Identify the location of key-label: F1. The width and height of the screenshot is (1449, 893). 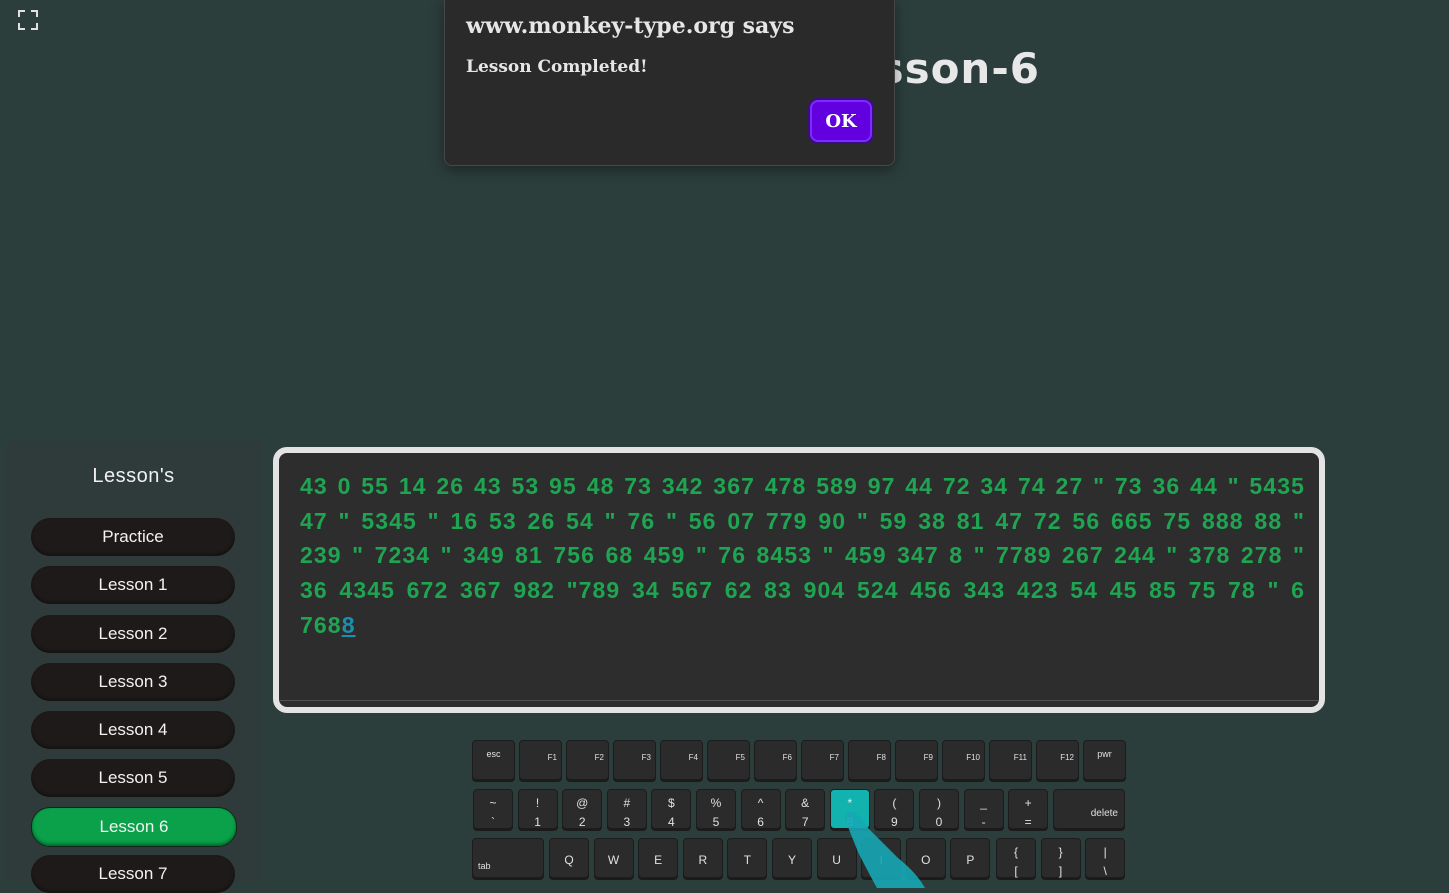
(552, 757).